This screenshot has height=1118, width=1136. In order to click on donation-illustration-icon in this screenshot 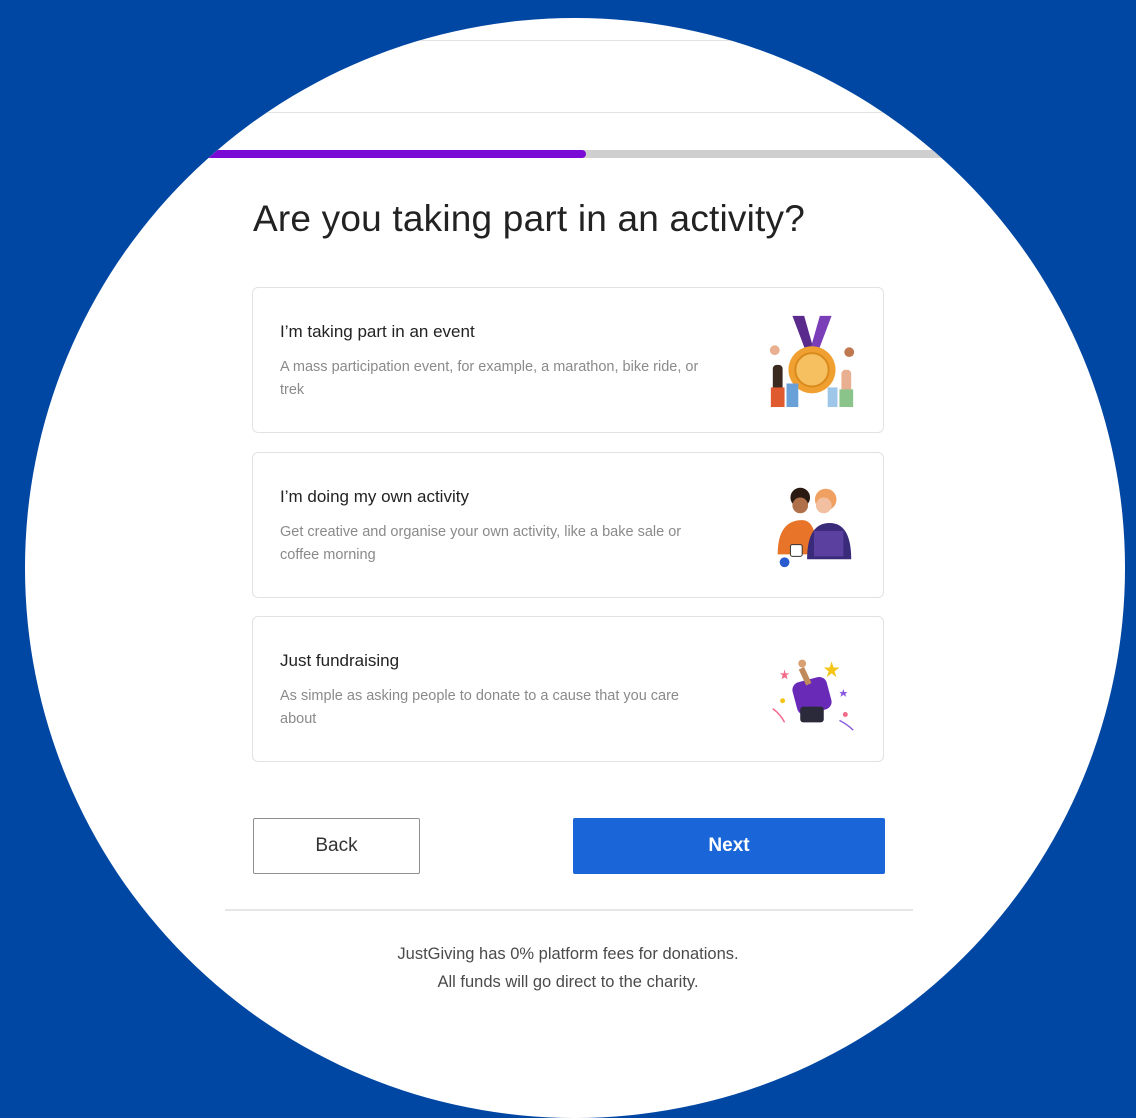, I will do `click(813, 695)`.